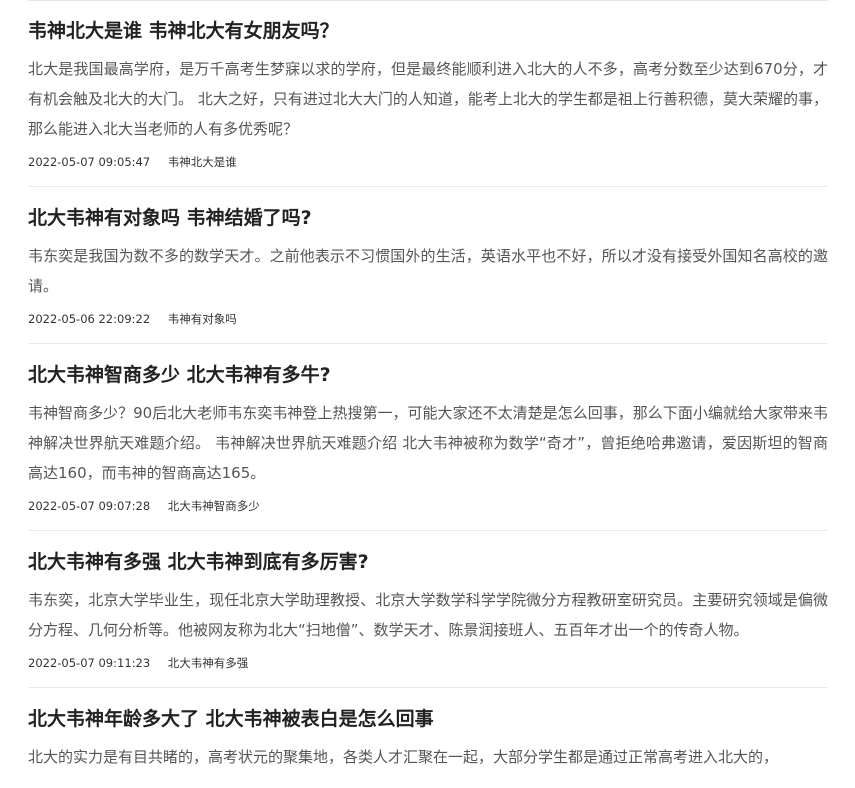 This screenshot has width=855, height=788. Describe the element at coordinates (208, 663) in the screenshot. I see `article-tag-link: 北大韦神有多强` at that location.